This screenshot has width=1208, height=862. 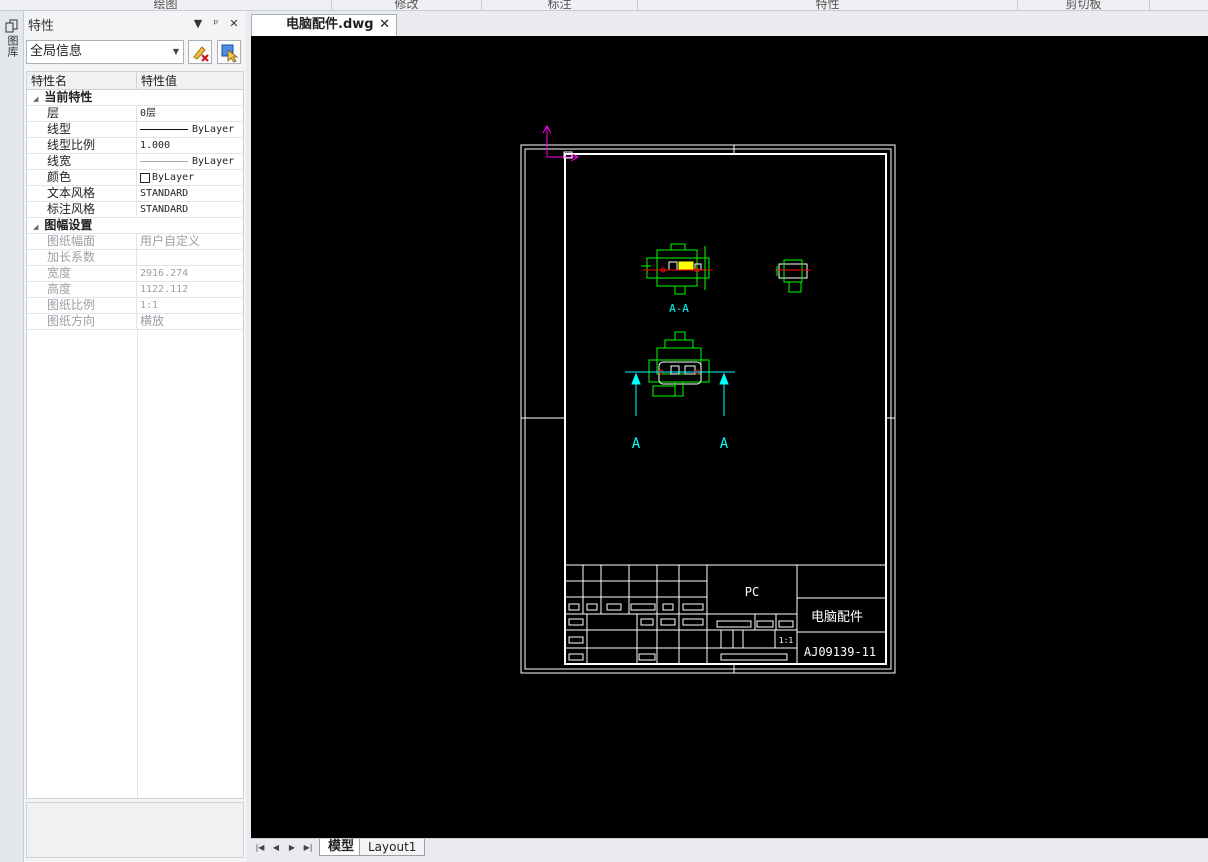 I want to click on pin-icon: ᵖ, so click(x=216, y=24).